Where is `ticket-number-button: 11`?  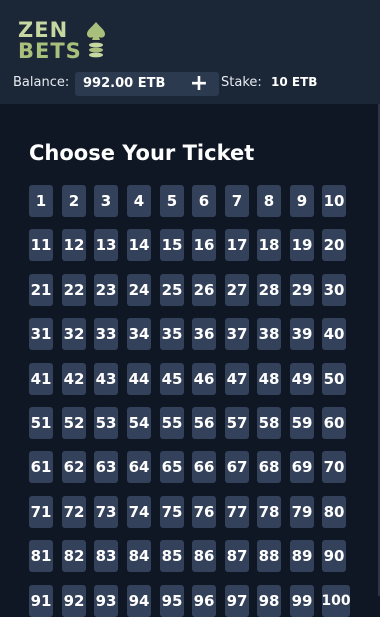
ticket-number-button: 11 is located at coordinates (41, 245).